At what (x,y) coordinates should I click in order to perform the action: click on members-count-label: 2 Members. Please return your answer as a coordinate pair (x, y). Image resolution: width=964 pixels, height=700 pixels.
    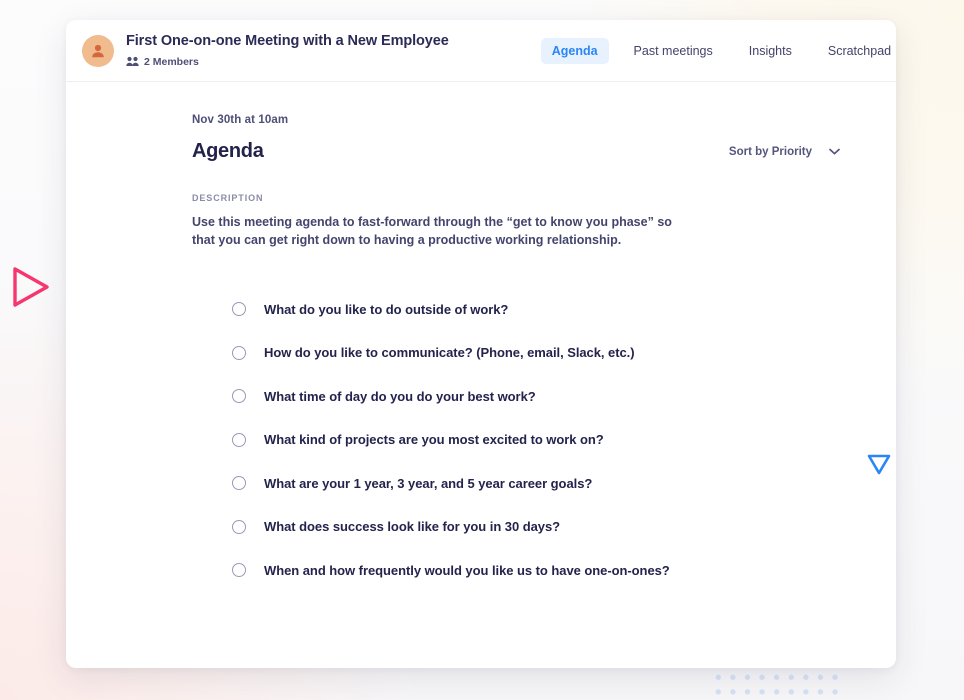
    Looking at the image, I should click on (171, 61).